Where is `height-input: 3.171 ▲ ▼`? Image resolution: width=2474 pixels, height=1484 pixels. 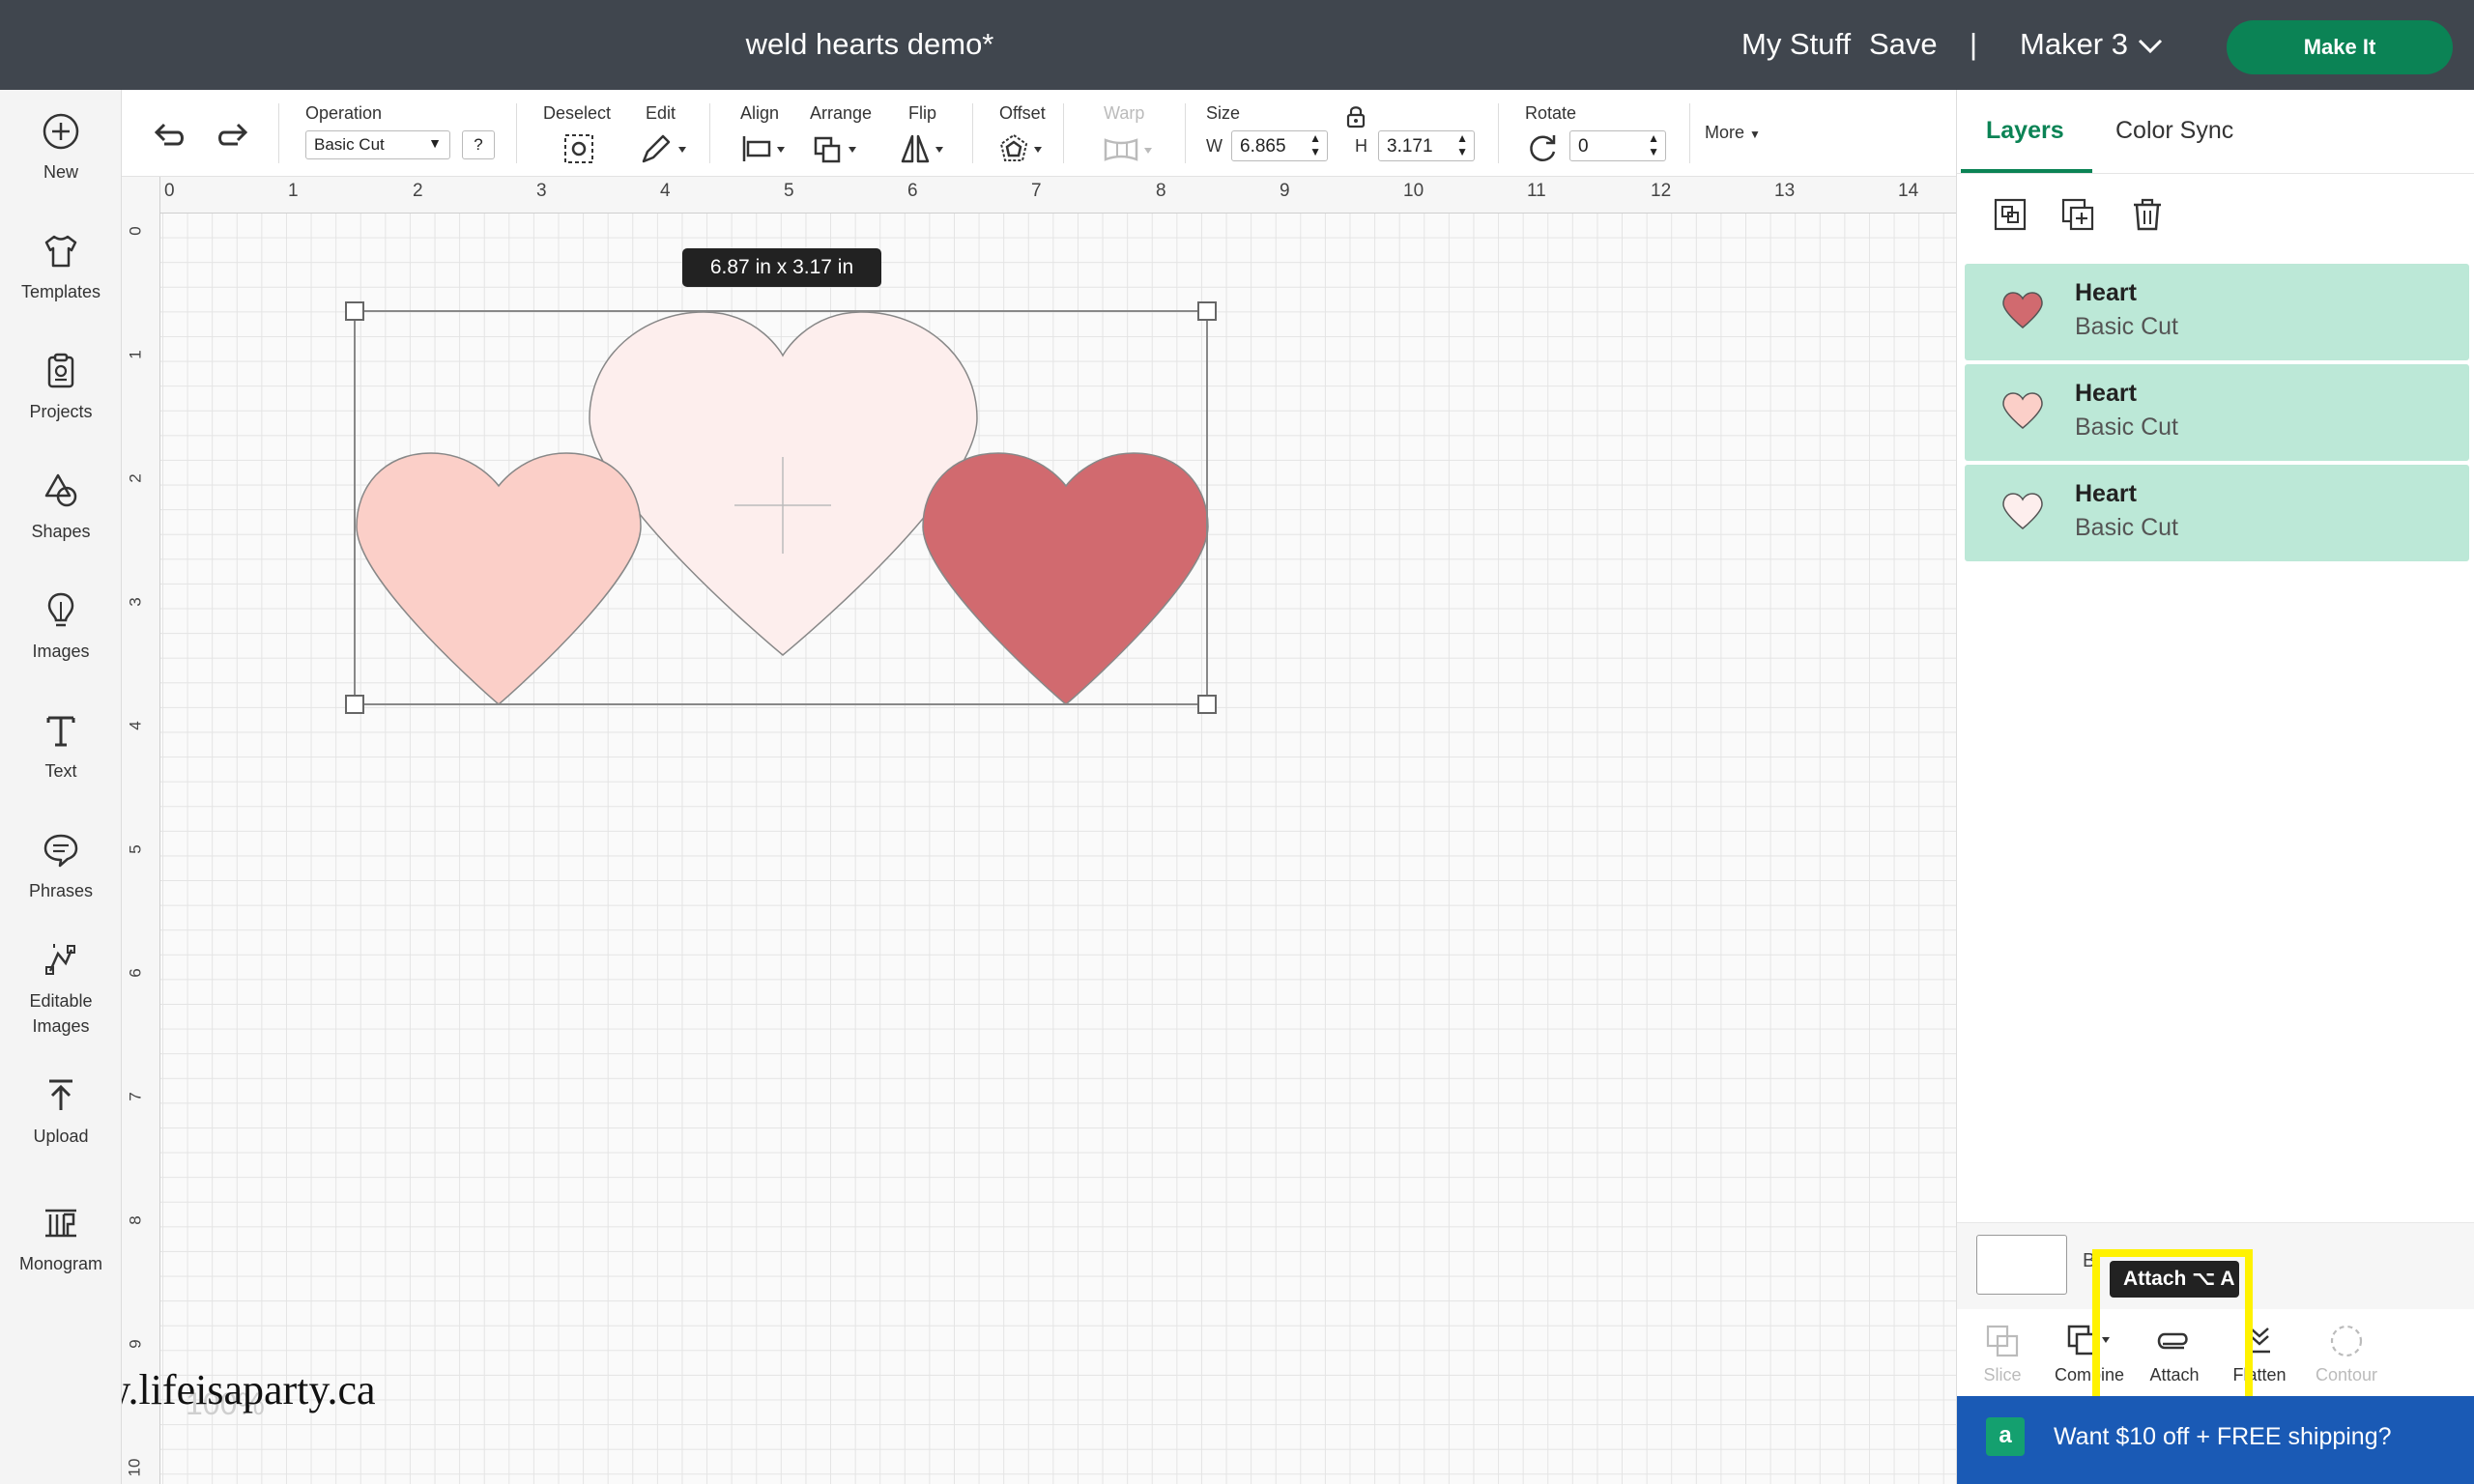
height-input: 3.171 ▲ ▼ is located at coordinates (1427, 146).